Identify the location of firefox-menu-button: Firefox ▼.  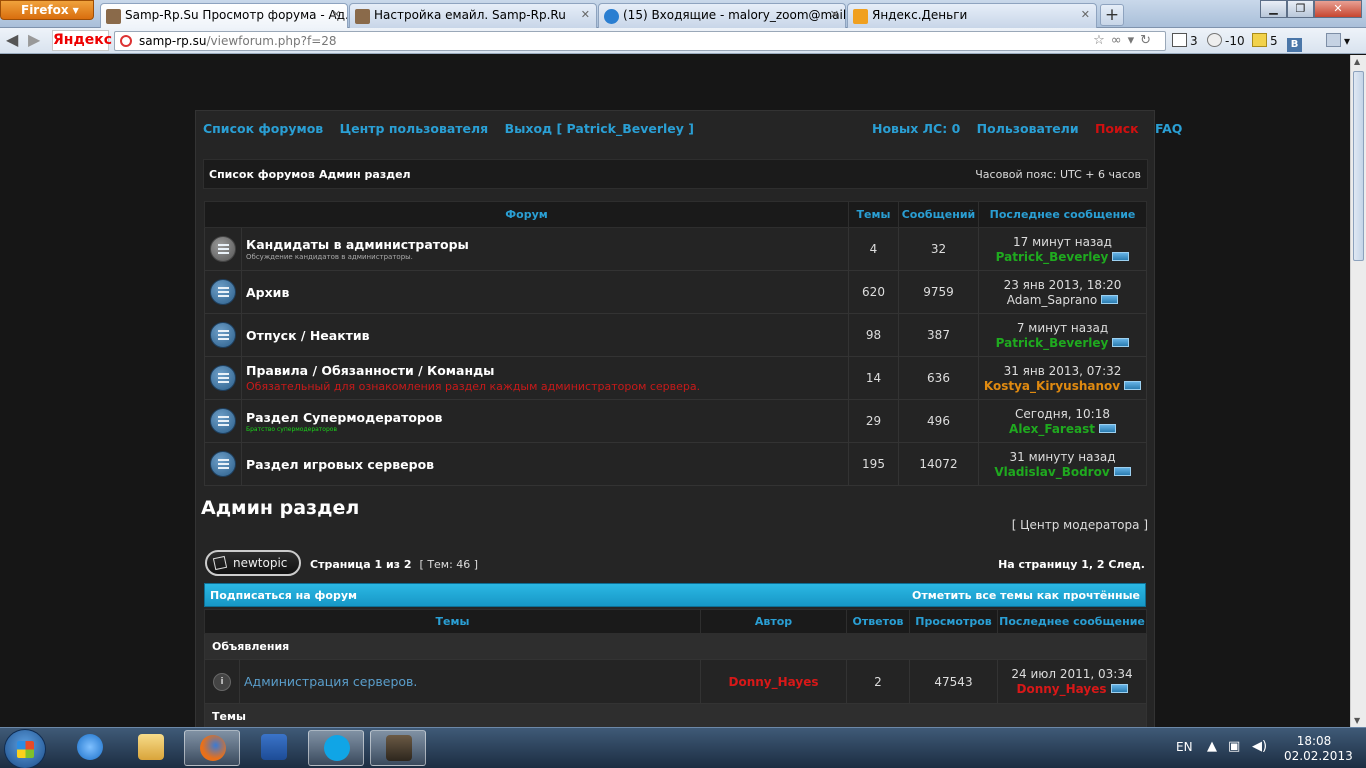
(47, 10).